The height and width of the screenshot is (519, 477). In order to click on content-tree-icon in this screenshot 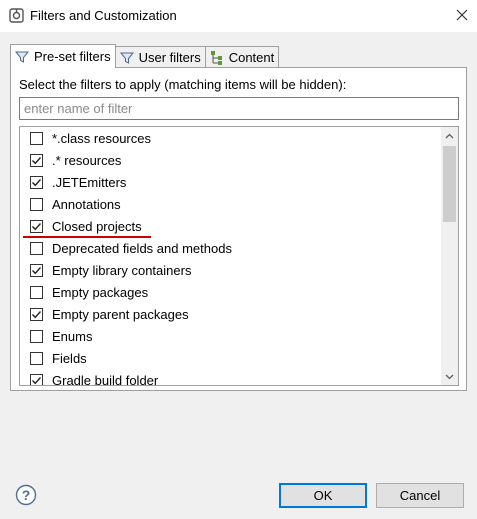, I will do `click(216, 57)`.